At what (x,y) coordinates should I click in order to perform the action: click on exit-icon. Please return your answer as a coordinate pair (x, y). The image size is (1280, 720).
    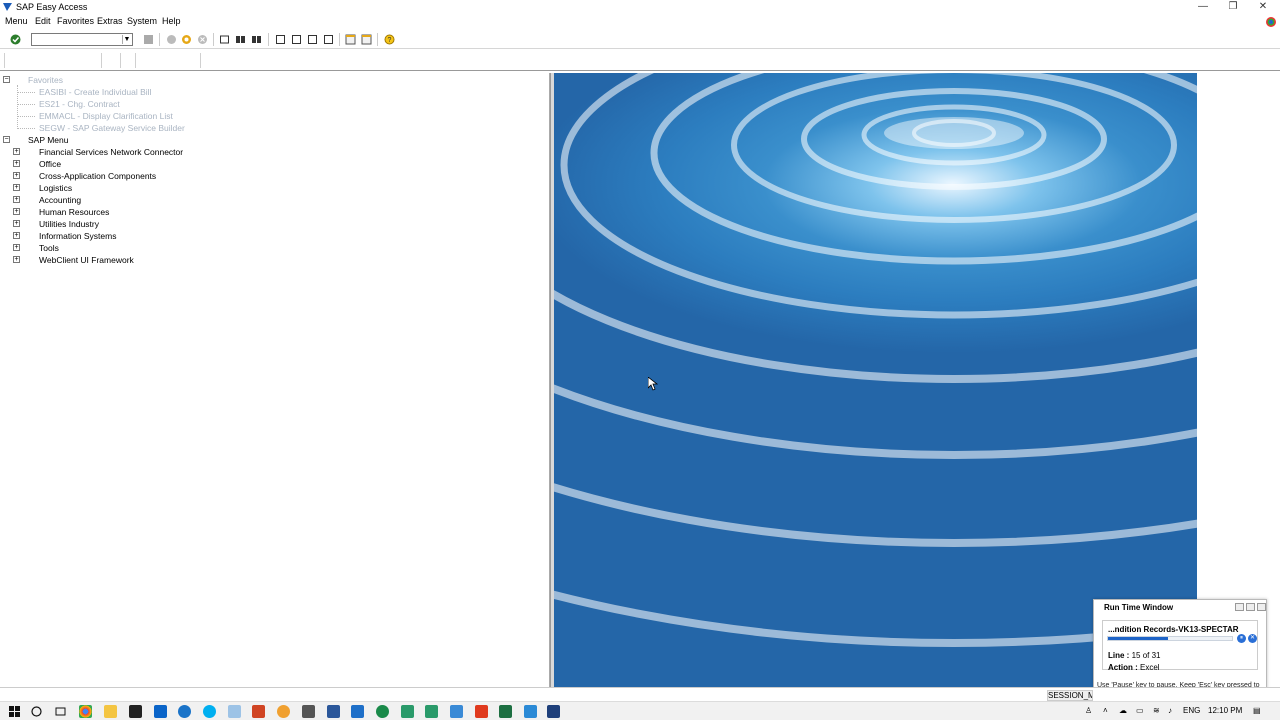
    Looking at the image, I should click on (186, 39).